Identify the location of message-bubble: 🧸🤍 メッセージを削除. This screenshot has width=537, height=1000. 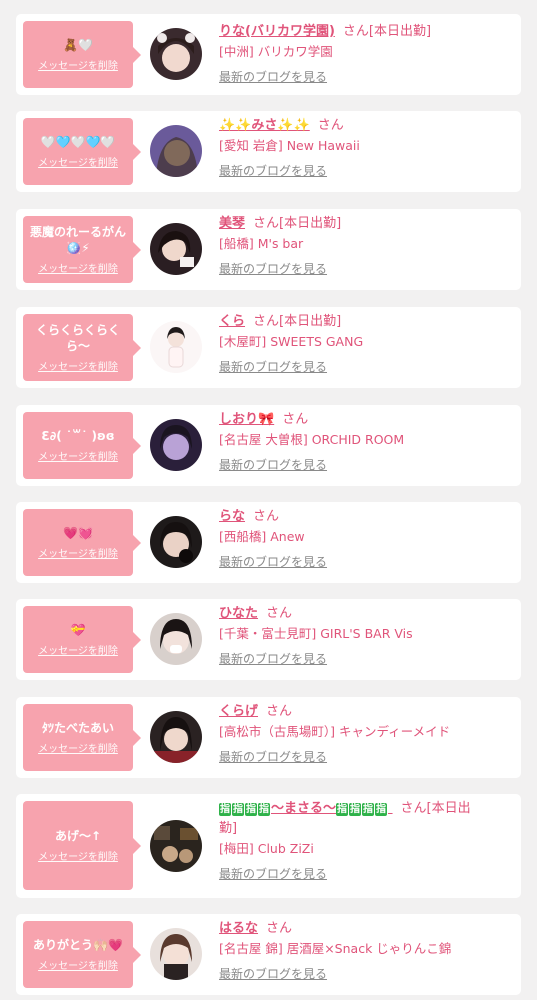
(82, 54).